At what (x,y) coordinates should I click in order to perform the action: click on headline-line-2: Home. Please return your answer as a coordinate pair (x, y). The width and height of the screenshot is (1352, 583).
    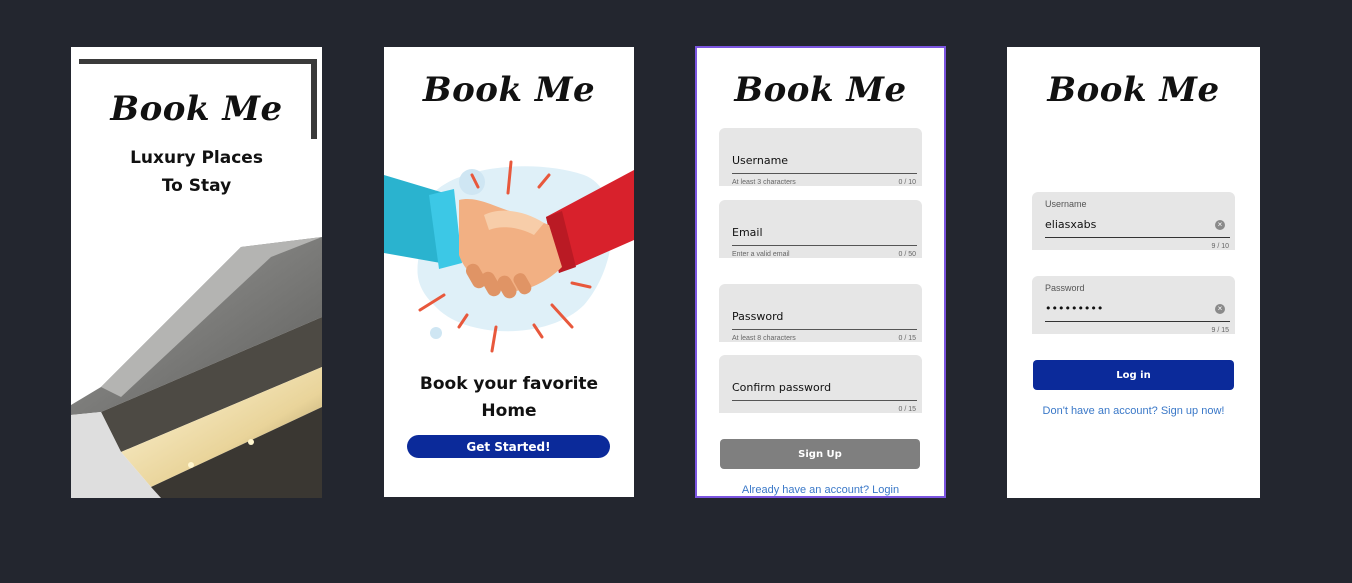
    Looking at the image, I should click on (509, 411).